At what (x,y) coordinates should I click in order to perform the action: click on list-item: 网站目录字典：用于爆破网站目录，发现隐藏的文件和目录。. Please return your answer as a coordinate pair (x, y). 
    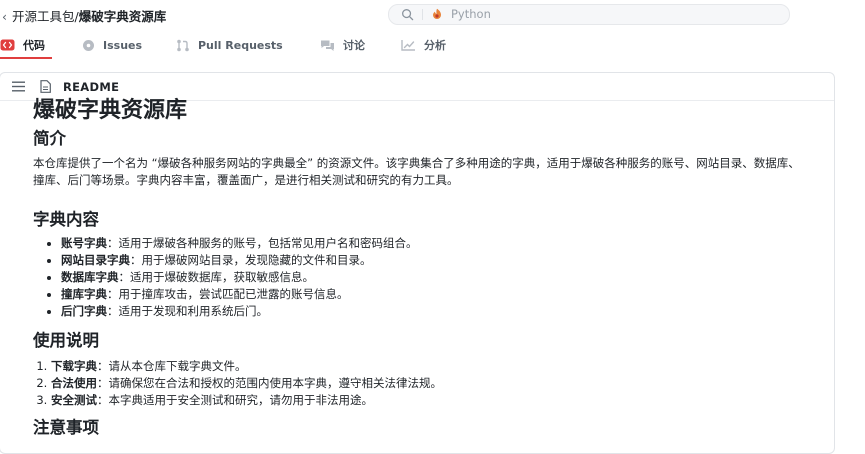
    Looking at the image, I should click on (446, 260).